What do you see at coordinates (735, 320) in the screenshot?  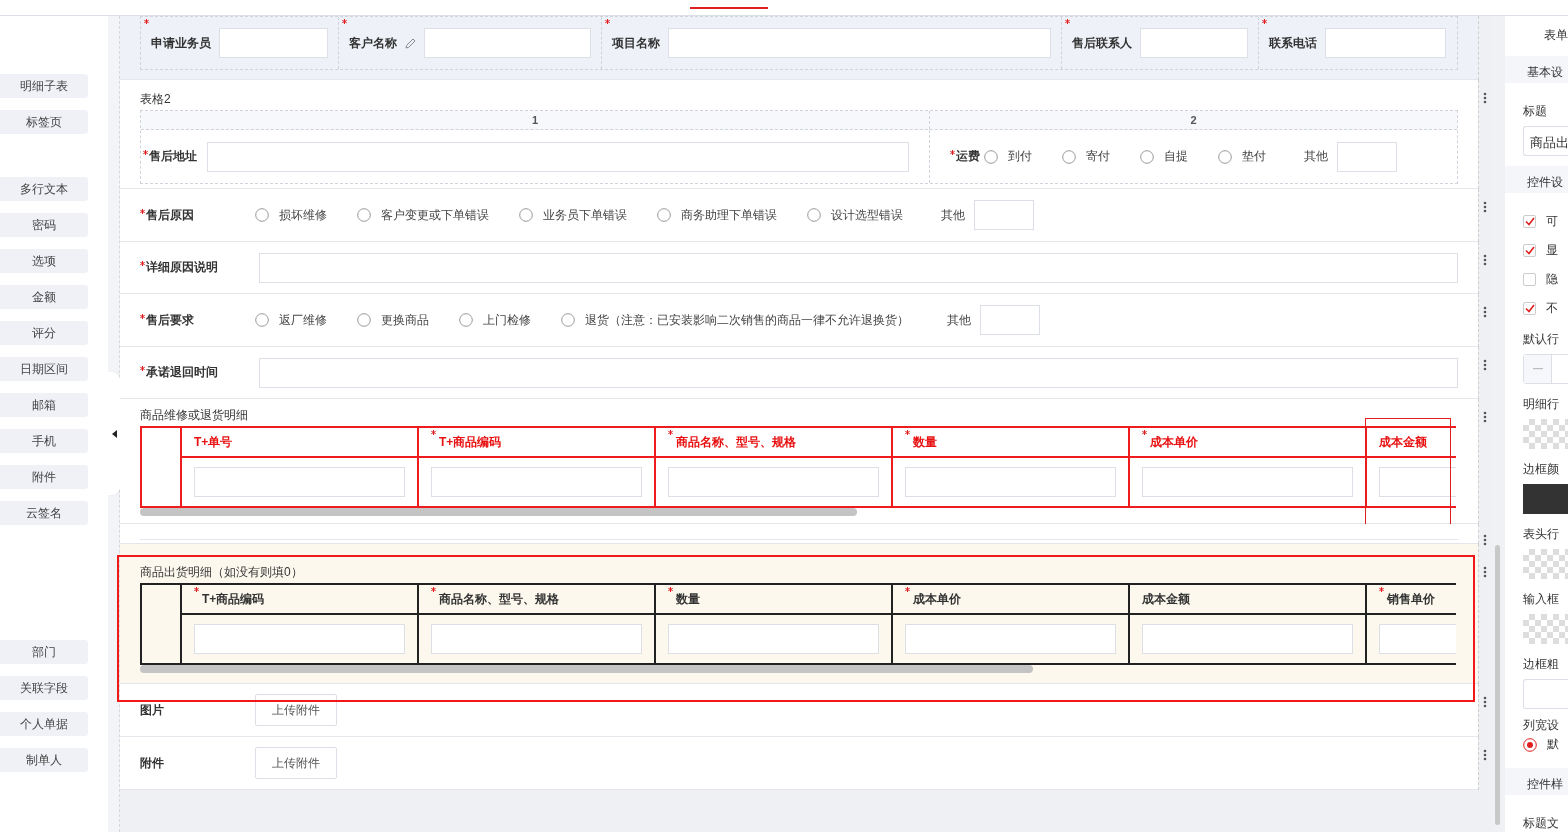 I see `radio-option: 退货（注意：已安装影响二次销售的商品一律不允许退换货）` at bounding box center [735, 320].